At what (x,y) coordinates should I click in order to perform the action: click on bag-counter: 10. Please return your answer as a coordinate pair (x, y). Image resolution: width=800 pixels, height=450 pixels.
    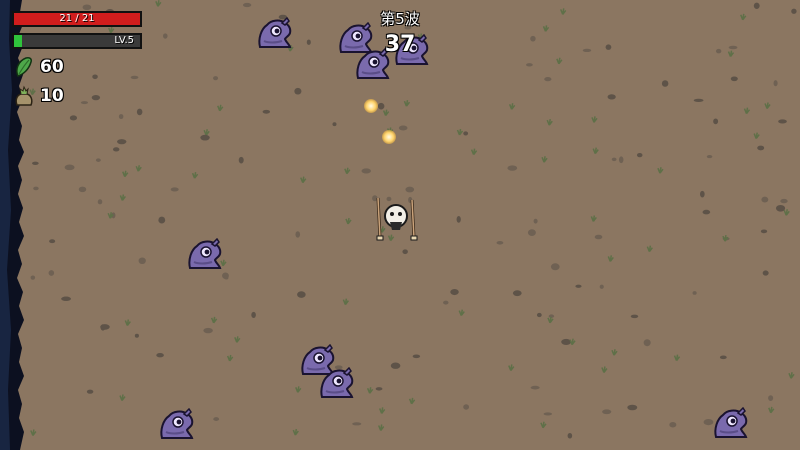
    Looking at the image, I should click on (39, 96).